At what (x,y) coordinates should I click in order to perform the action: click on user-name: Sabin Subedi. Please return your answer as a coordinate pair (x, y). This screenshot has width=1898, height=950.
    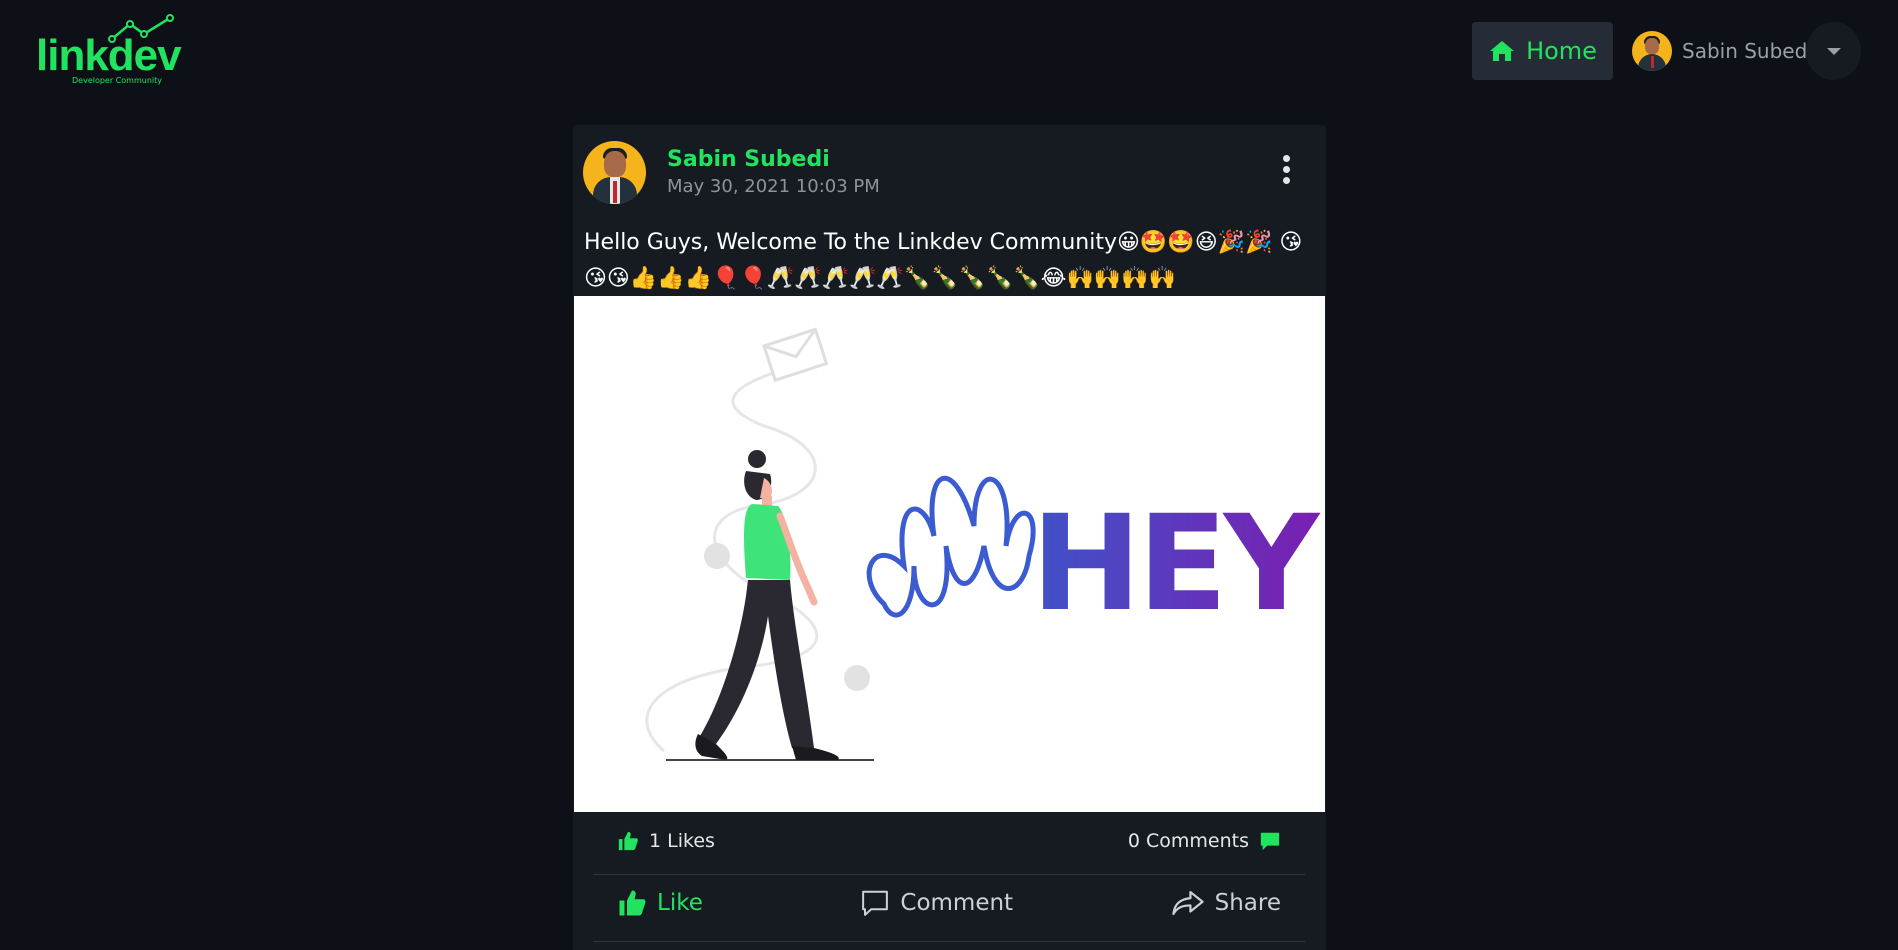
    Looking at the image, I should click on (1747, 51).